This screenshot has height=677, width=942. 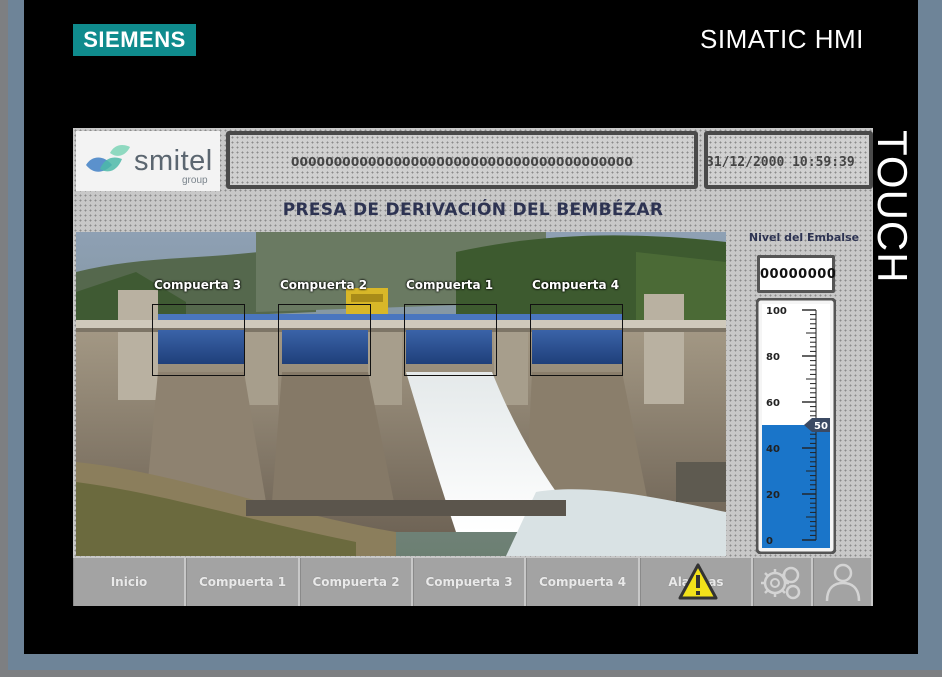 I want to click on nav-gate-4-button: Compuerta 4, so click(x=583, y=582).